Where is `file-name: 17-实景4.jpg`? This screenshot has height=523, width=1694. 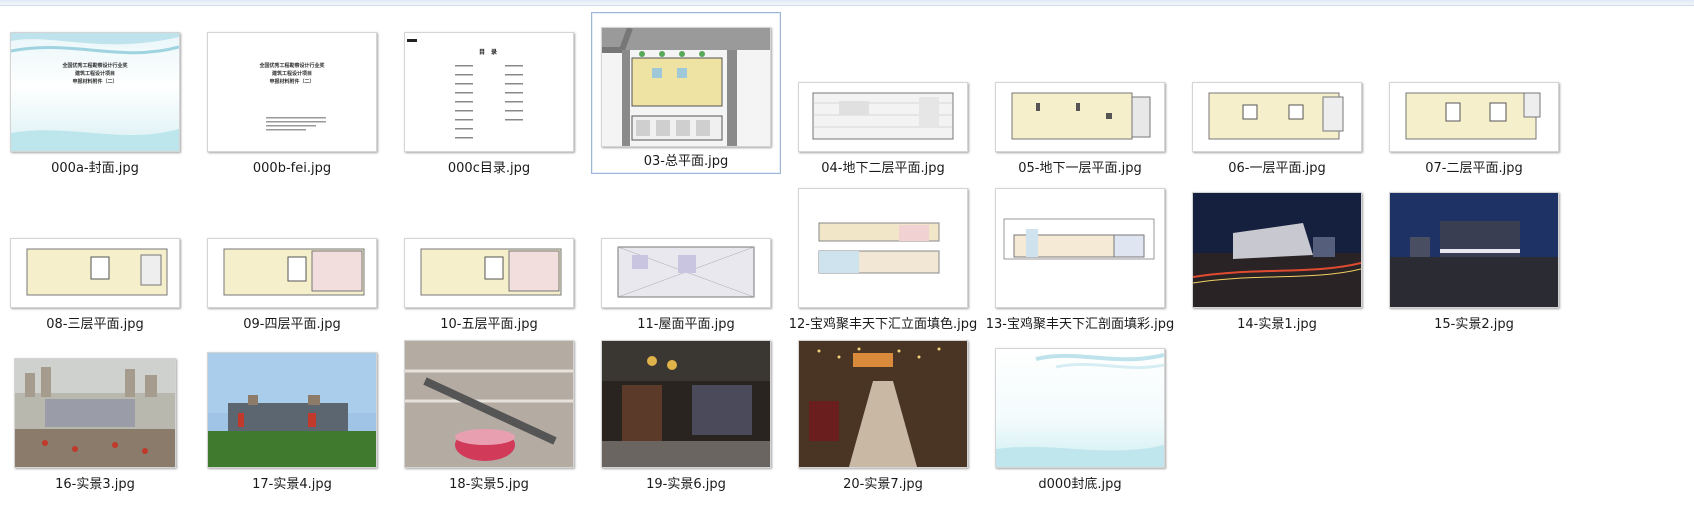 file-name: 17-实景4.jpg is located at coordinates (292, 484).